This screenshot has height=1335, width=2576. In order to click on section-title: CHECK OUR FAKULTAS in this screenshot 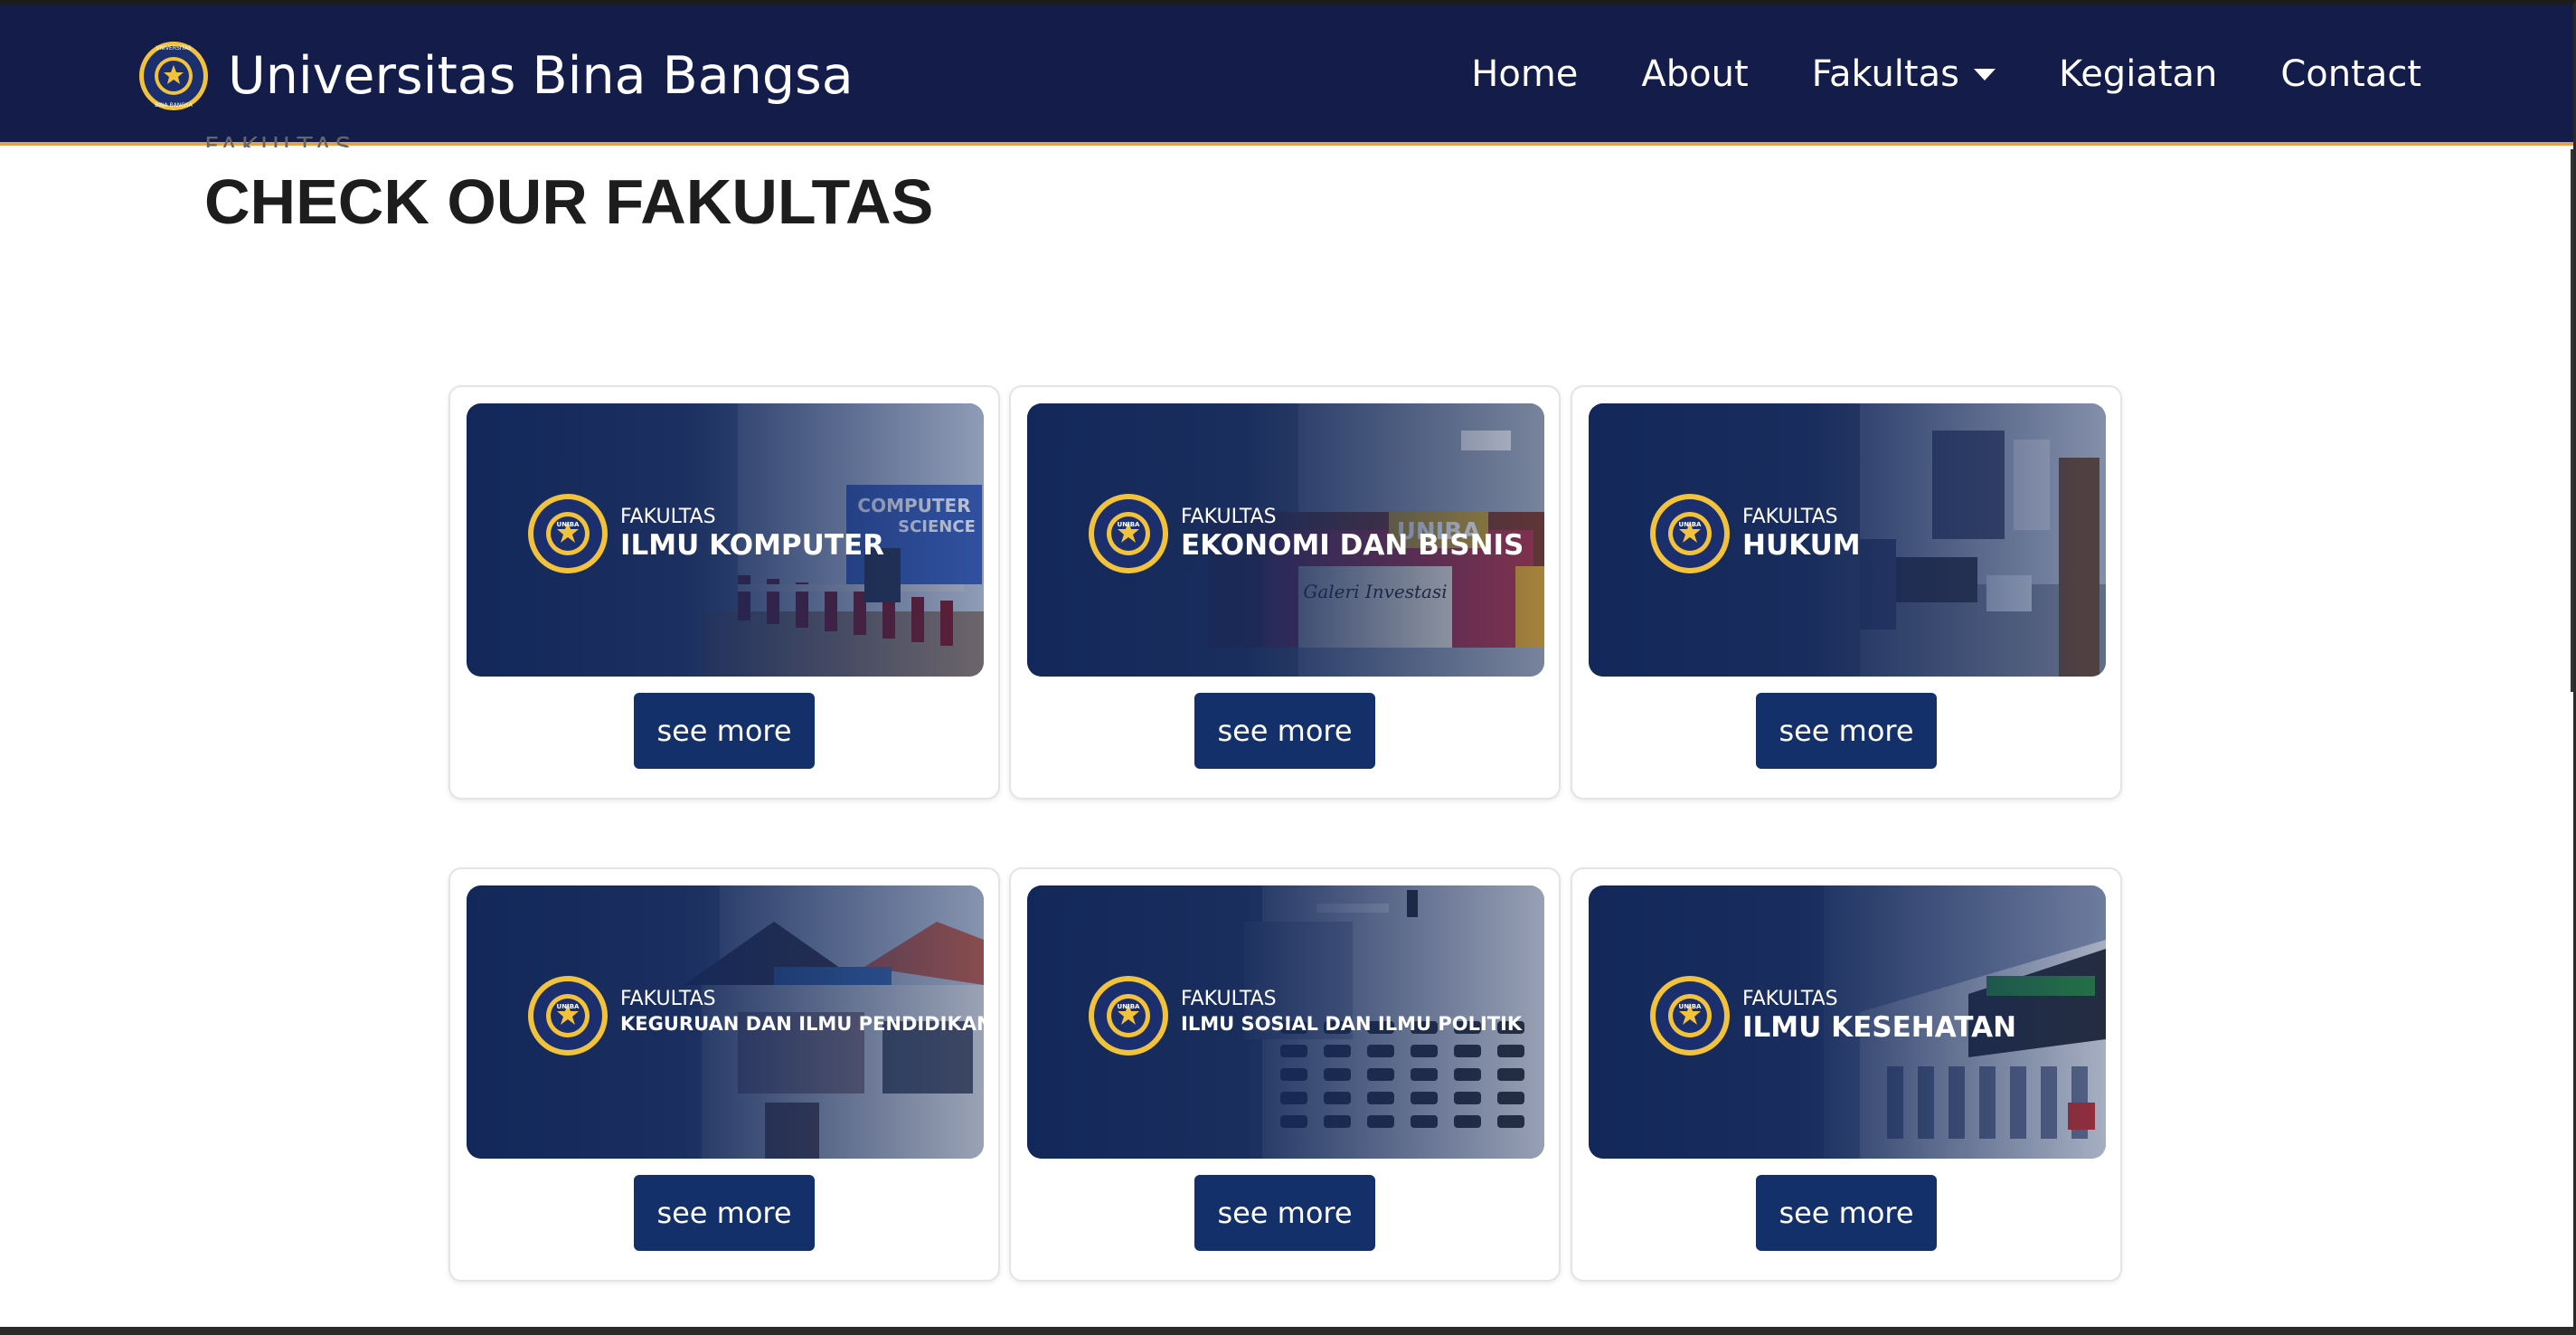, I will do `click(569, 201)`.